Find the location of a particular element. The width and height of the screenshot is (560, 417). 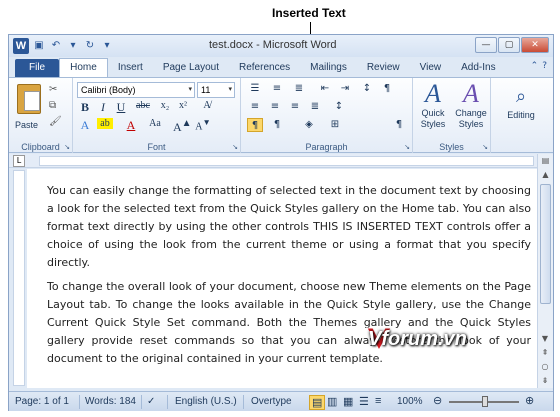

close-button: ✕ is located at coordinates (535, 45).